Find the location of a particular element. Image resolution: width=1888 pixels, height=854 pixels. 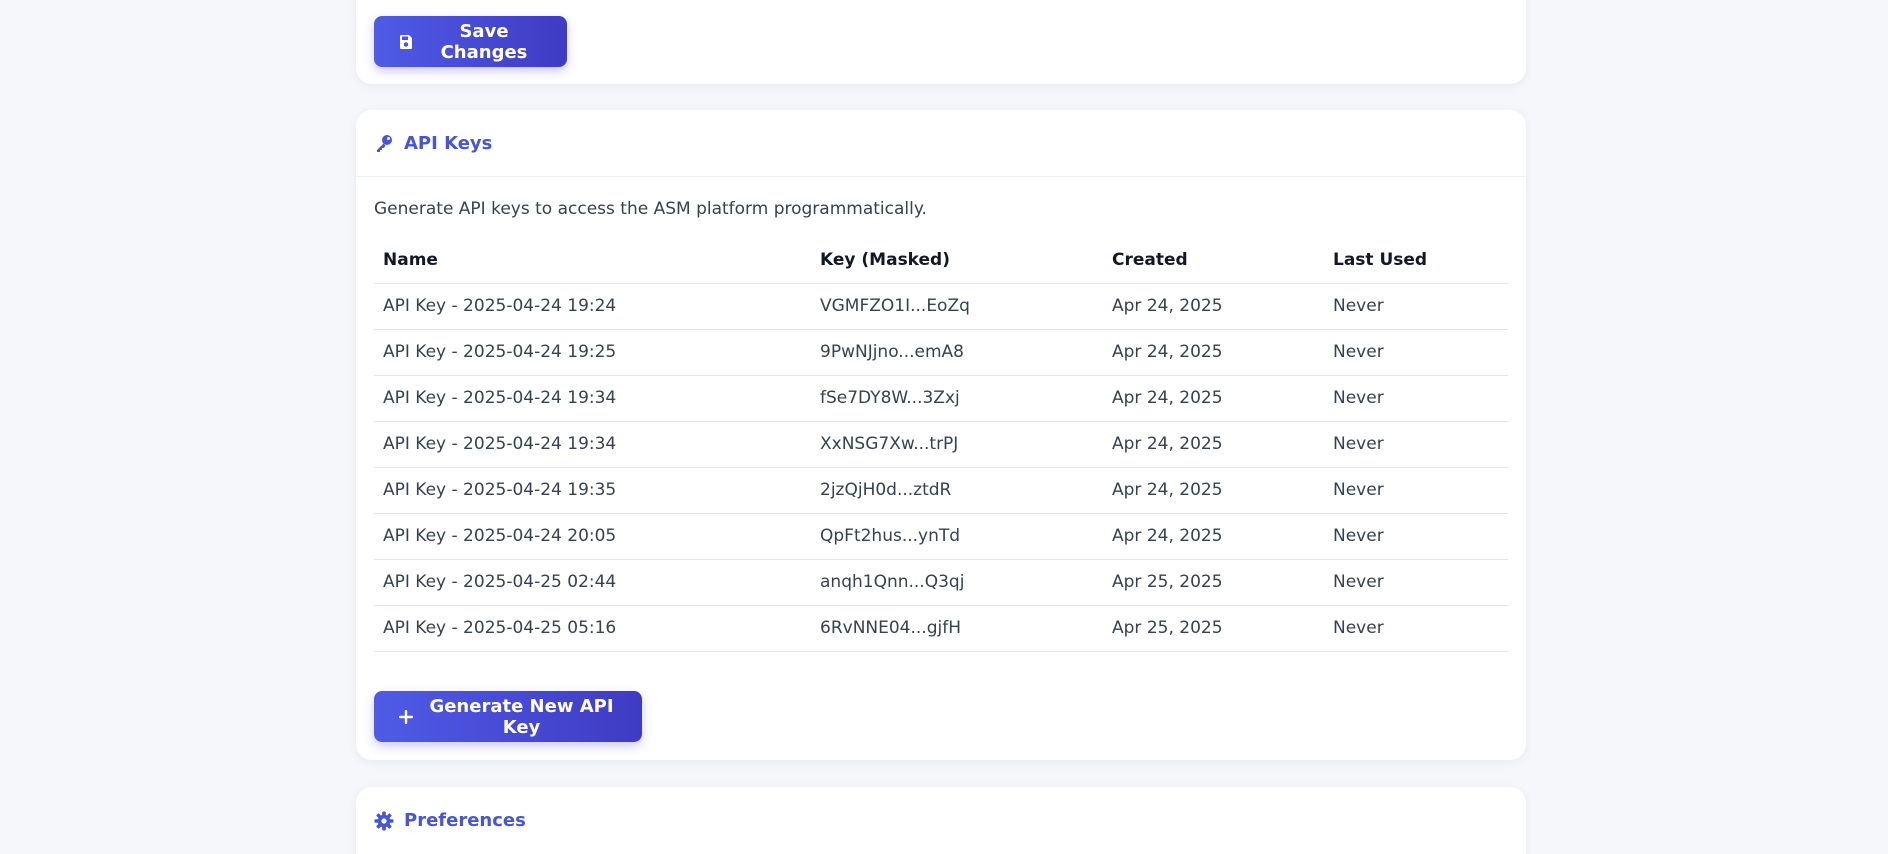

generate-api-key-button: Generate New API Key is located at coordinates (508, 716).